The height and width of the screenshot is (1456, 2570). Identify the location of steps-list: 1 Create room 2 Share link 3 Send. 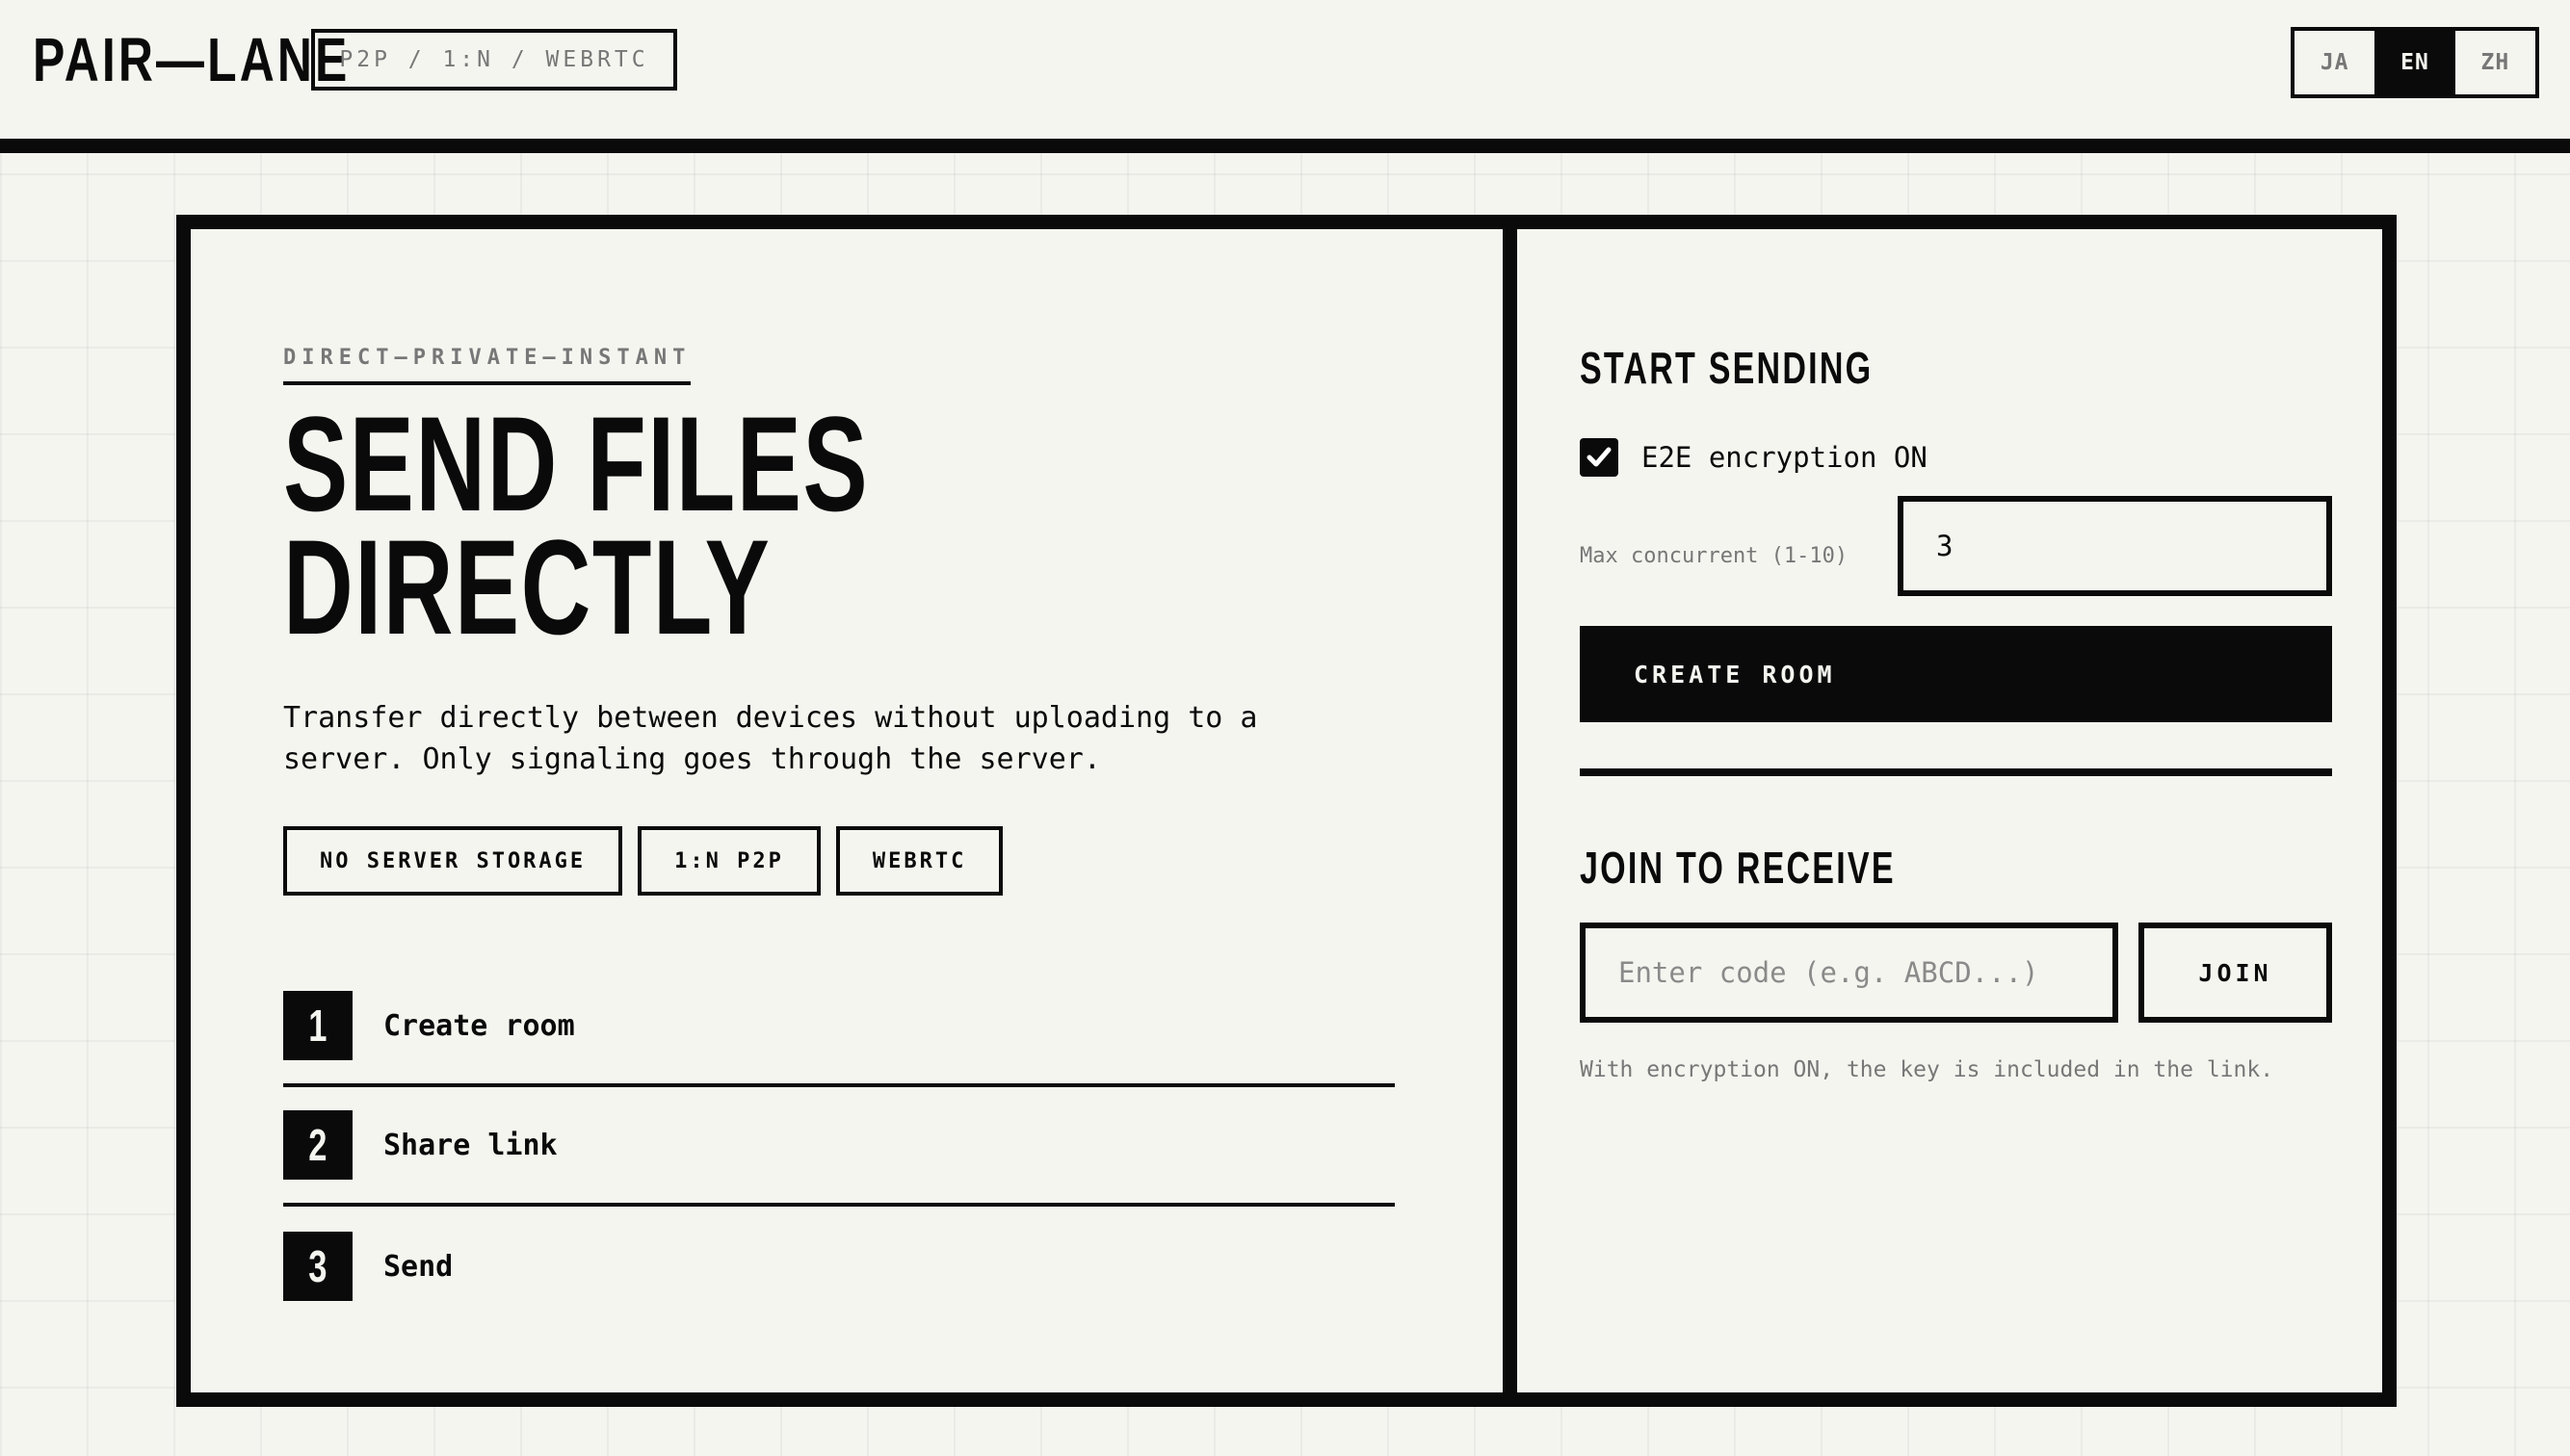
(839, 1147).